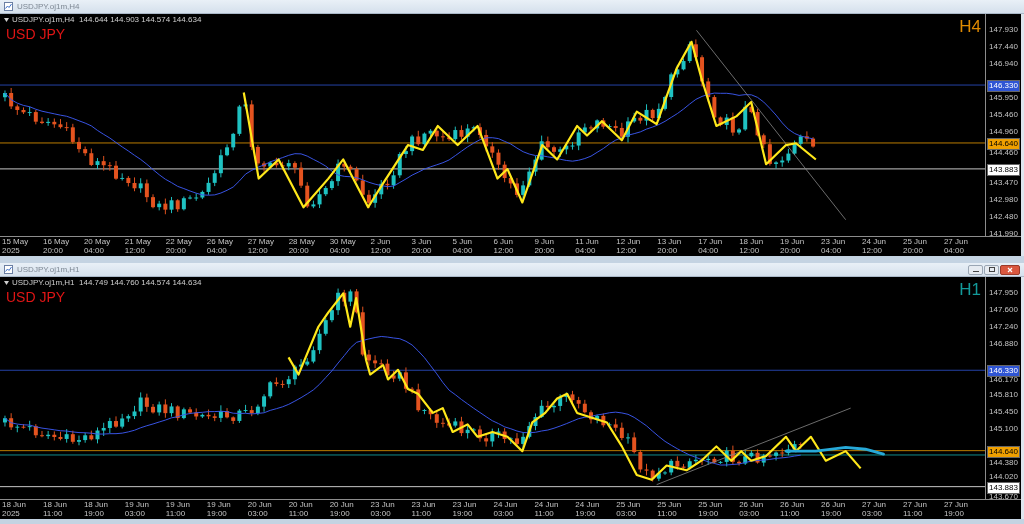  I want to click on minimize-button, so click(975, 269).